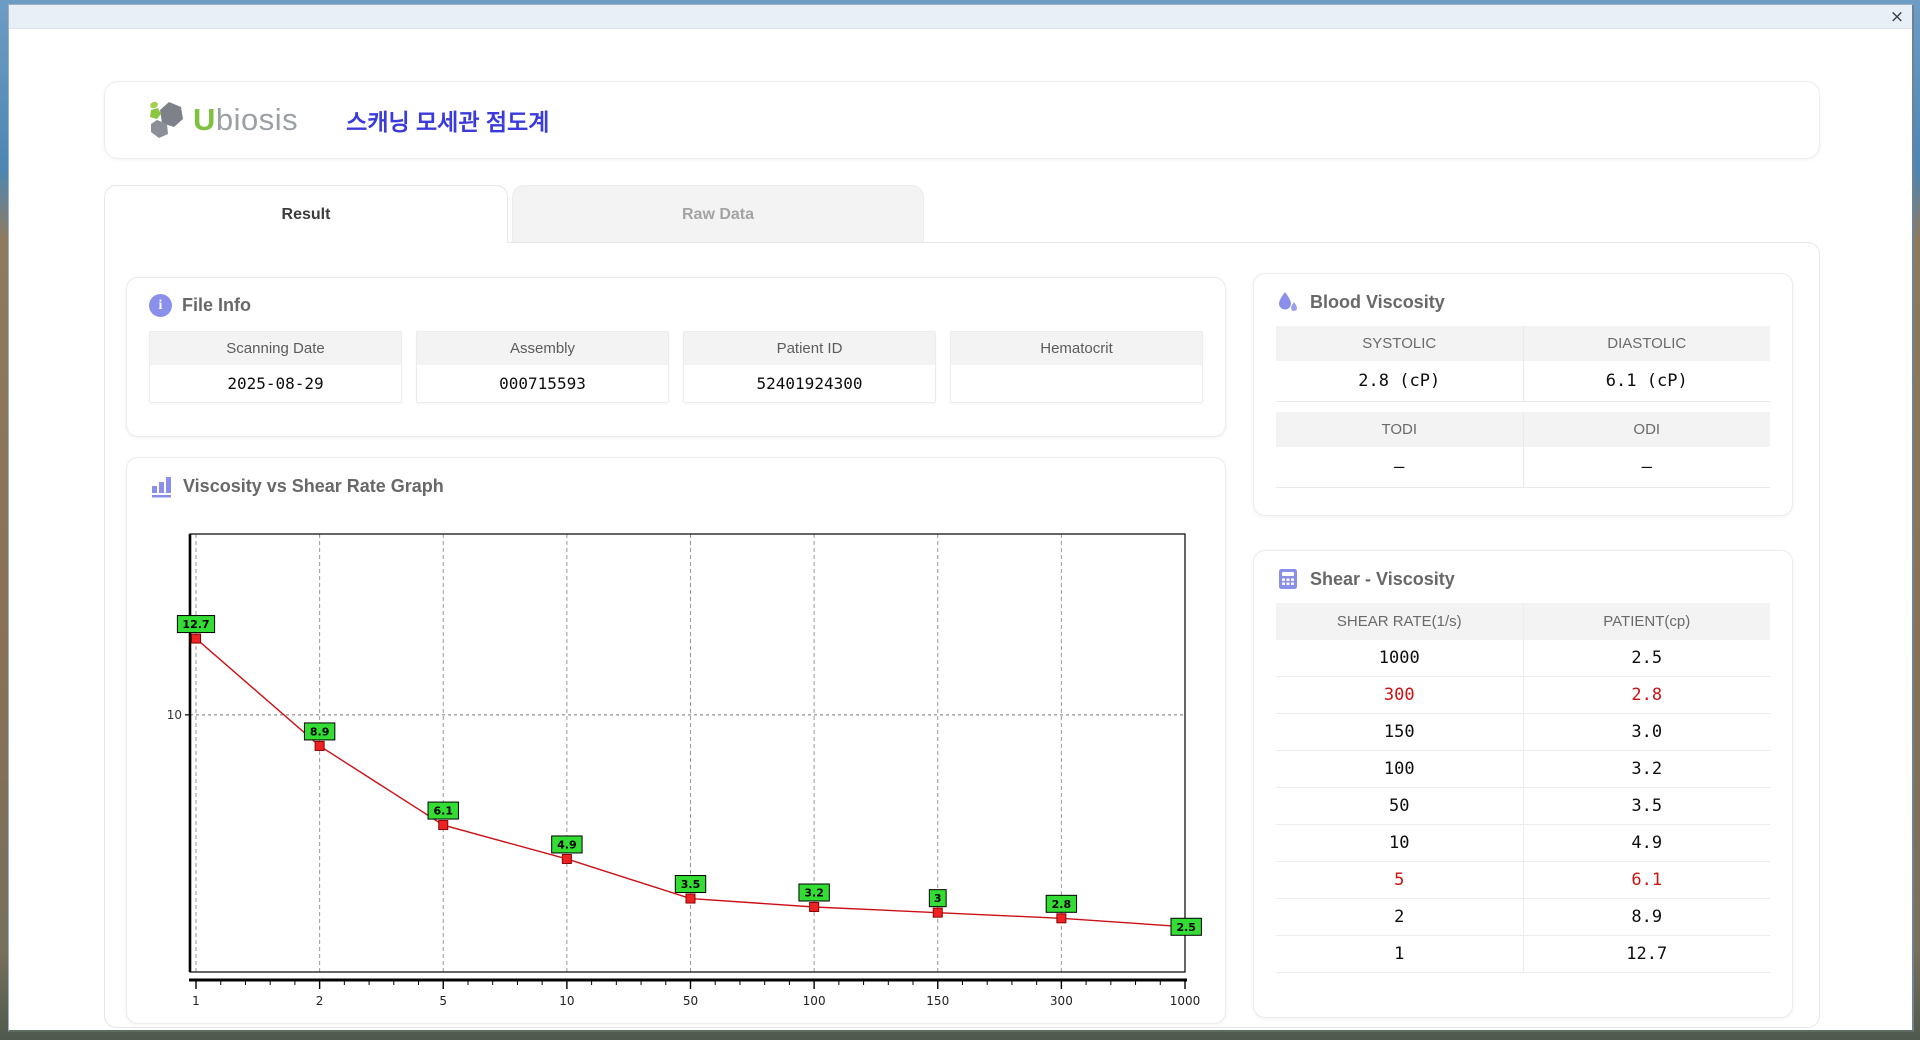 The height and width of the screenshot is (1040, 1920). What do you see at coordinates (1062, 904) in the screenshot?
I see `svg-text: 2.8` at bounding box center [1062, 904].